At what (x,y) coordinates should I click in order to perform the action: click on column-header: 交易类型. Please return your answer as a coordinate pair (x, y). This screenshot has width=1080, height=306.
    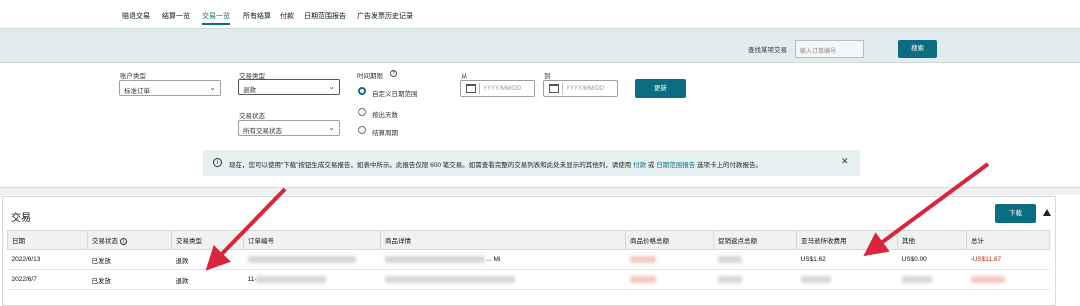
    Looking at the image, I should click on (207, 240).